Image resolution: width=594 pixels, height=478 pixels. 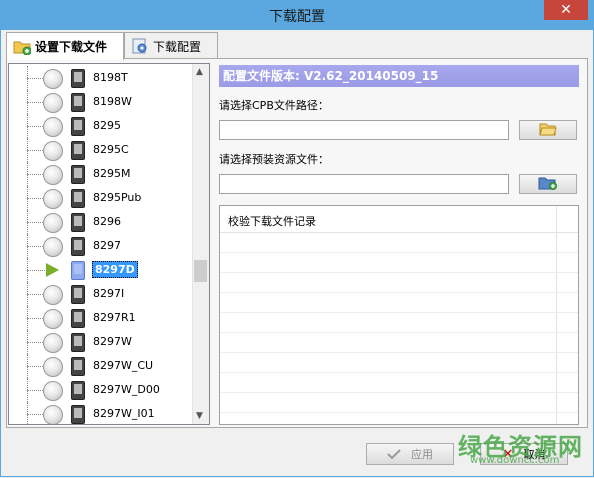 I want to click on tree-item-label: 8297W_I01, so click(x=124, y=413).